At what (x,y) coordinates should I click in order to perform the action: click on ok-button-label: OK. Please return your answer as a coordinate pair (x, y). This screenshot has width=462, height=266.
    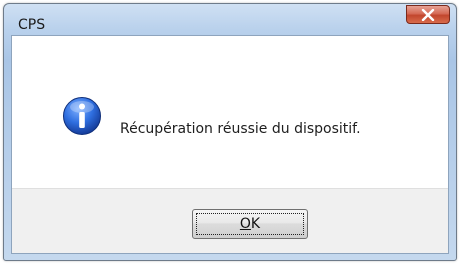
    Looking at the image, I should click on (250, 224).